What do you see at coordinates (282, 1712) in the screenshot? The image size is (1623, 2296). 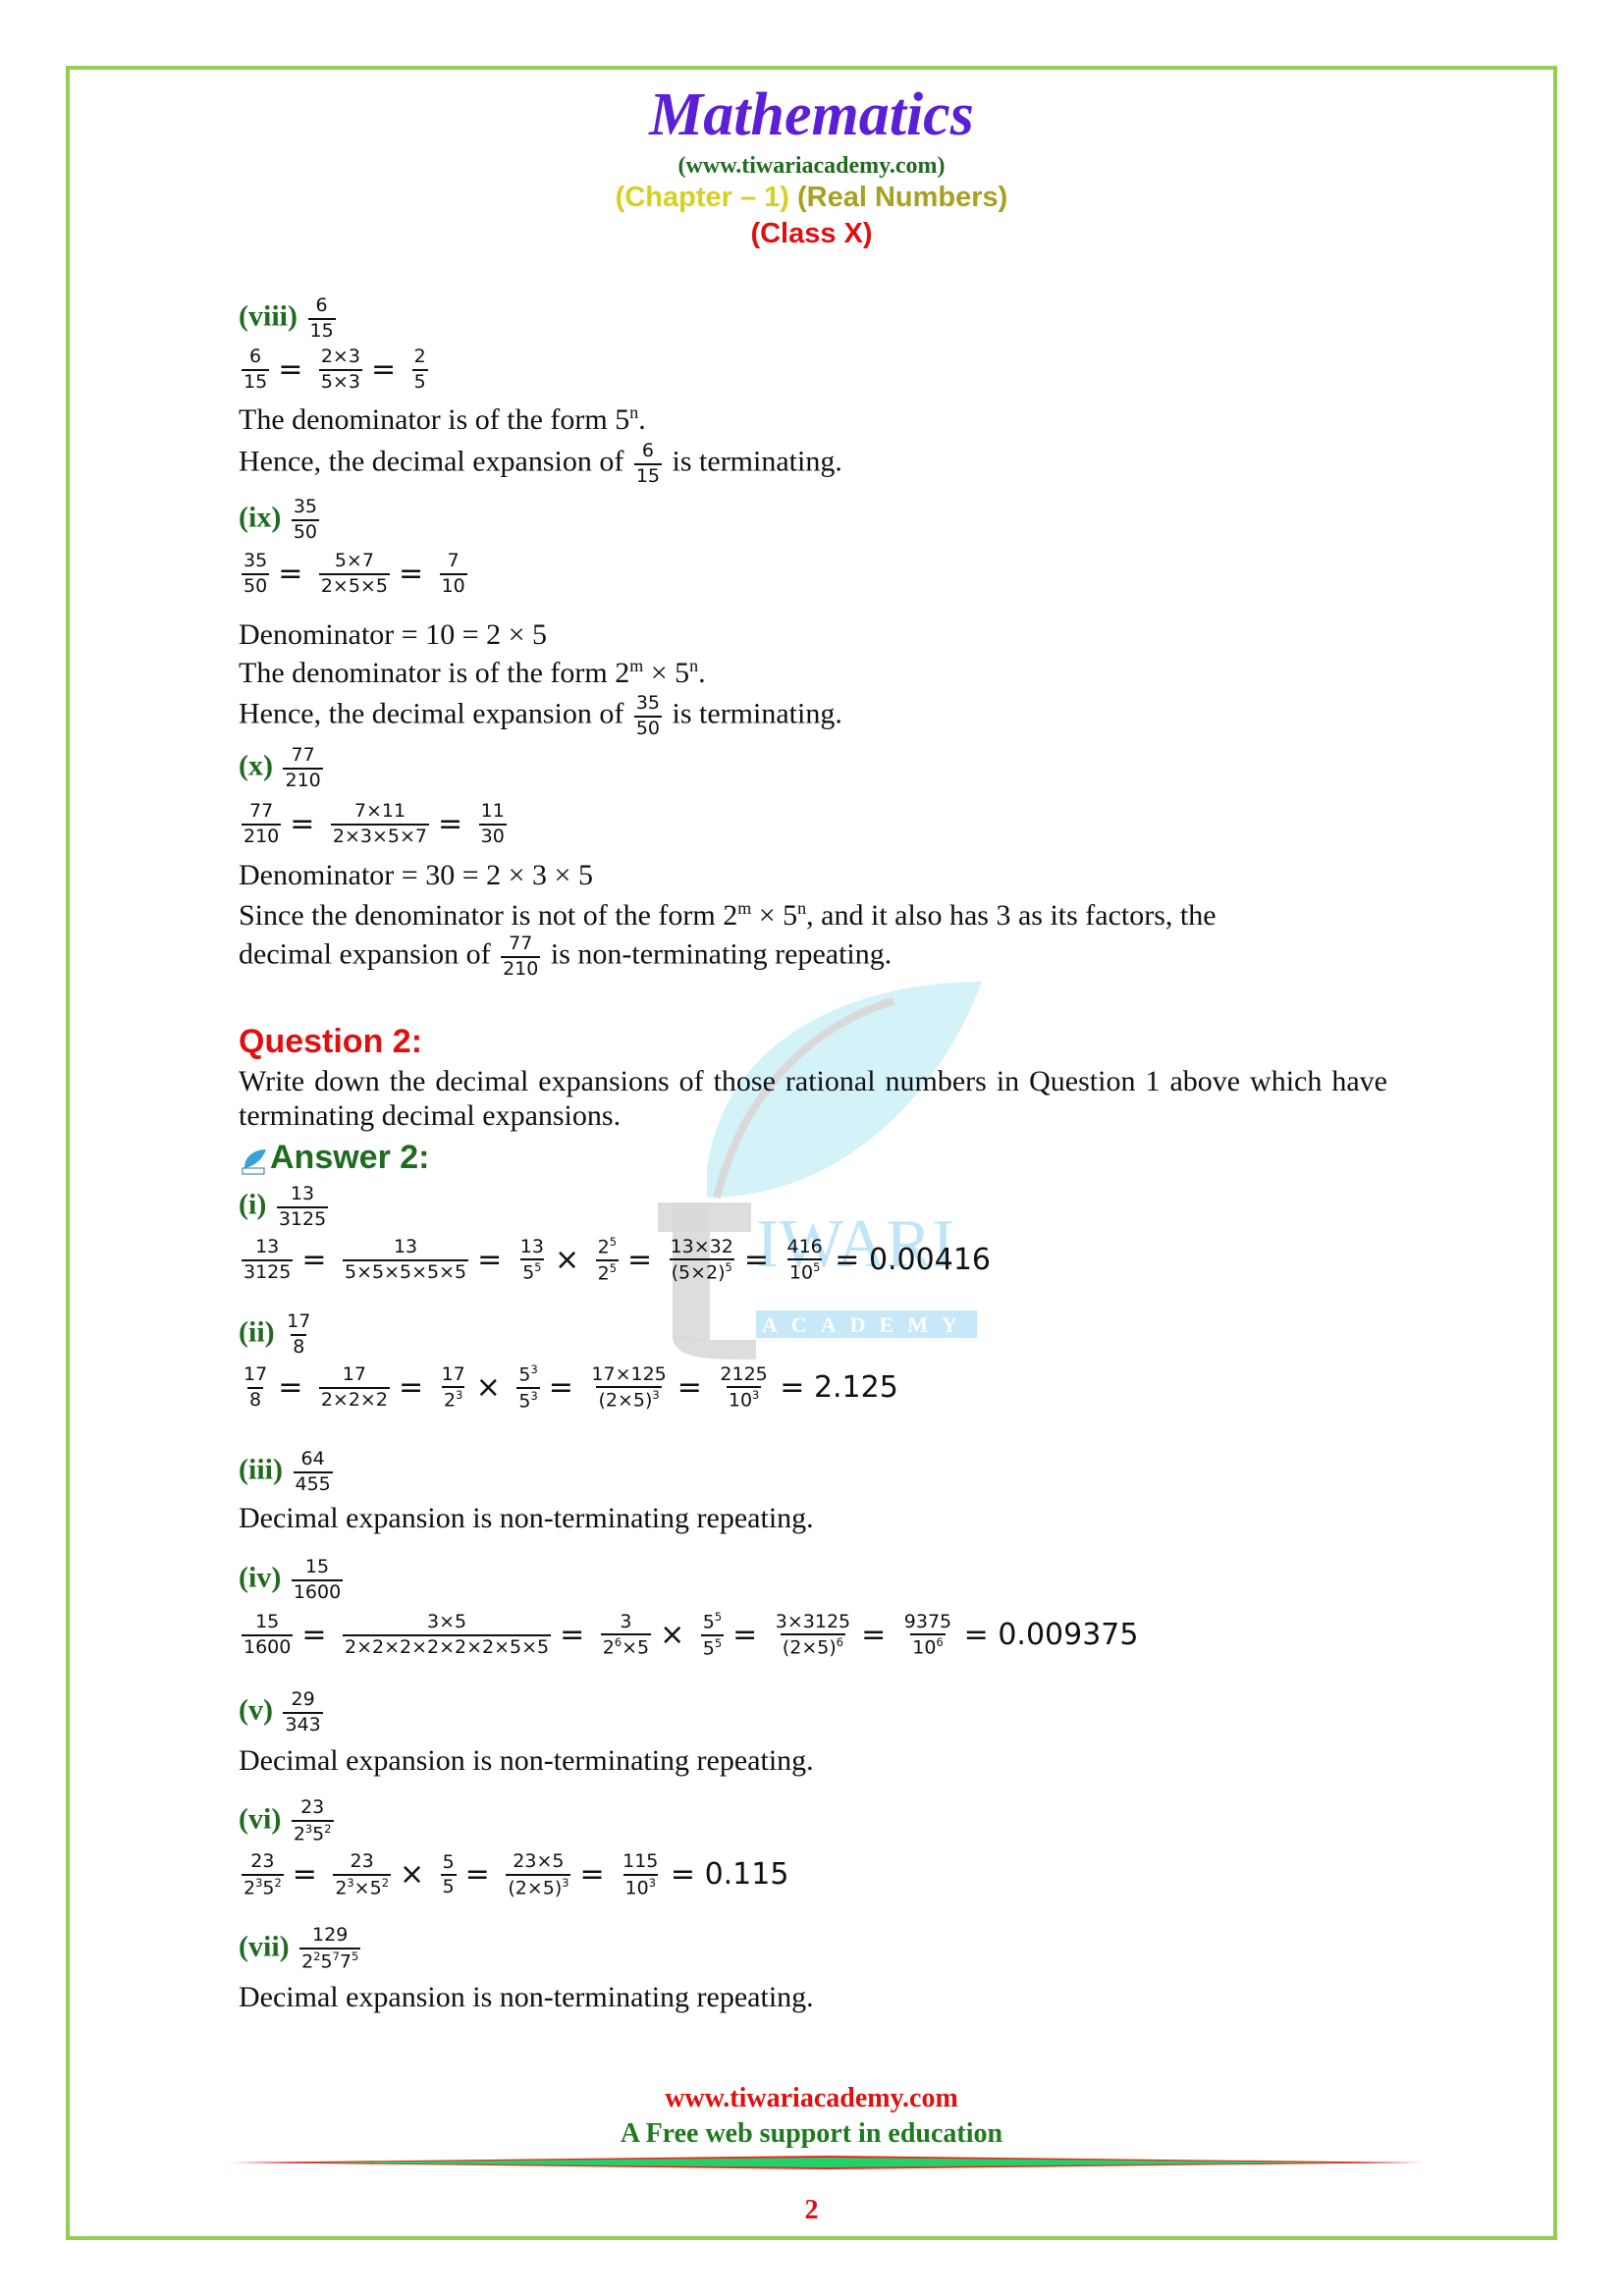 I see `answer-part-v-heading: (v) 29 343` at bounding box center [282, 1712].